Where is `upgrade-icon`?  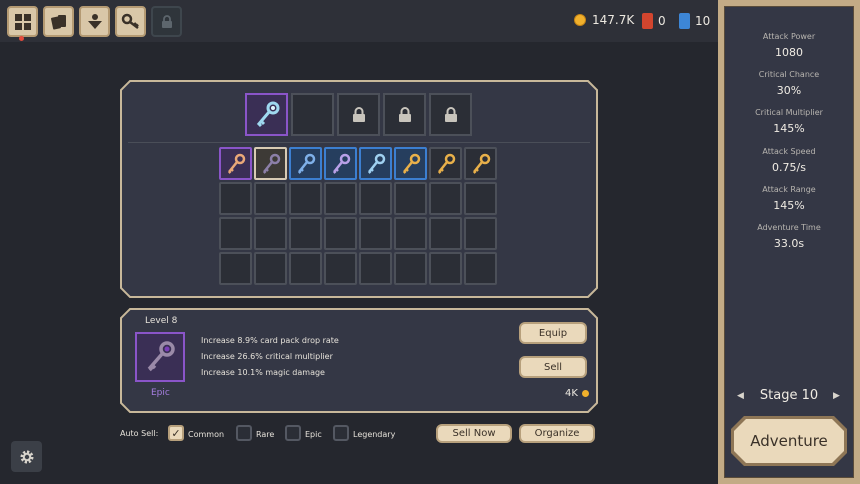 upgrade-icon is located at coordinates (94, 21).